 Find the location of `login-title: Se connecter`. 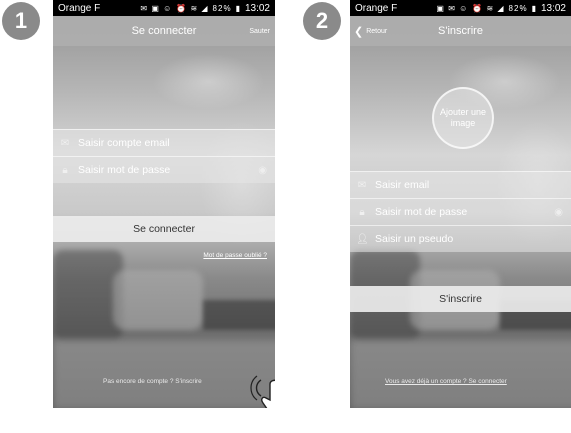

login-title: Se connecter is located at coordinates (164, 31).